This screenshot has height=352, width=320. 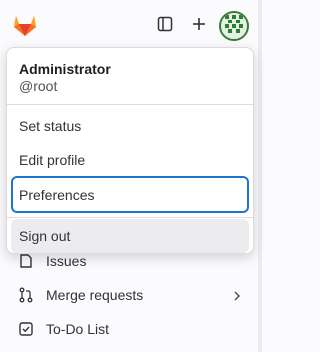 What do you see at coordinates (26, 295) in the screenshot?
I see `merge-request-icon` at bounding box center [26, 295].